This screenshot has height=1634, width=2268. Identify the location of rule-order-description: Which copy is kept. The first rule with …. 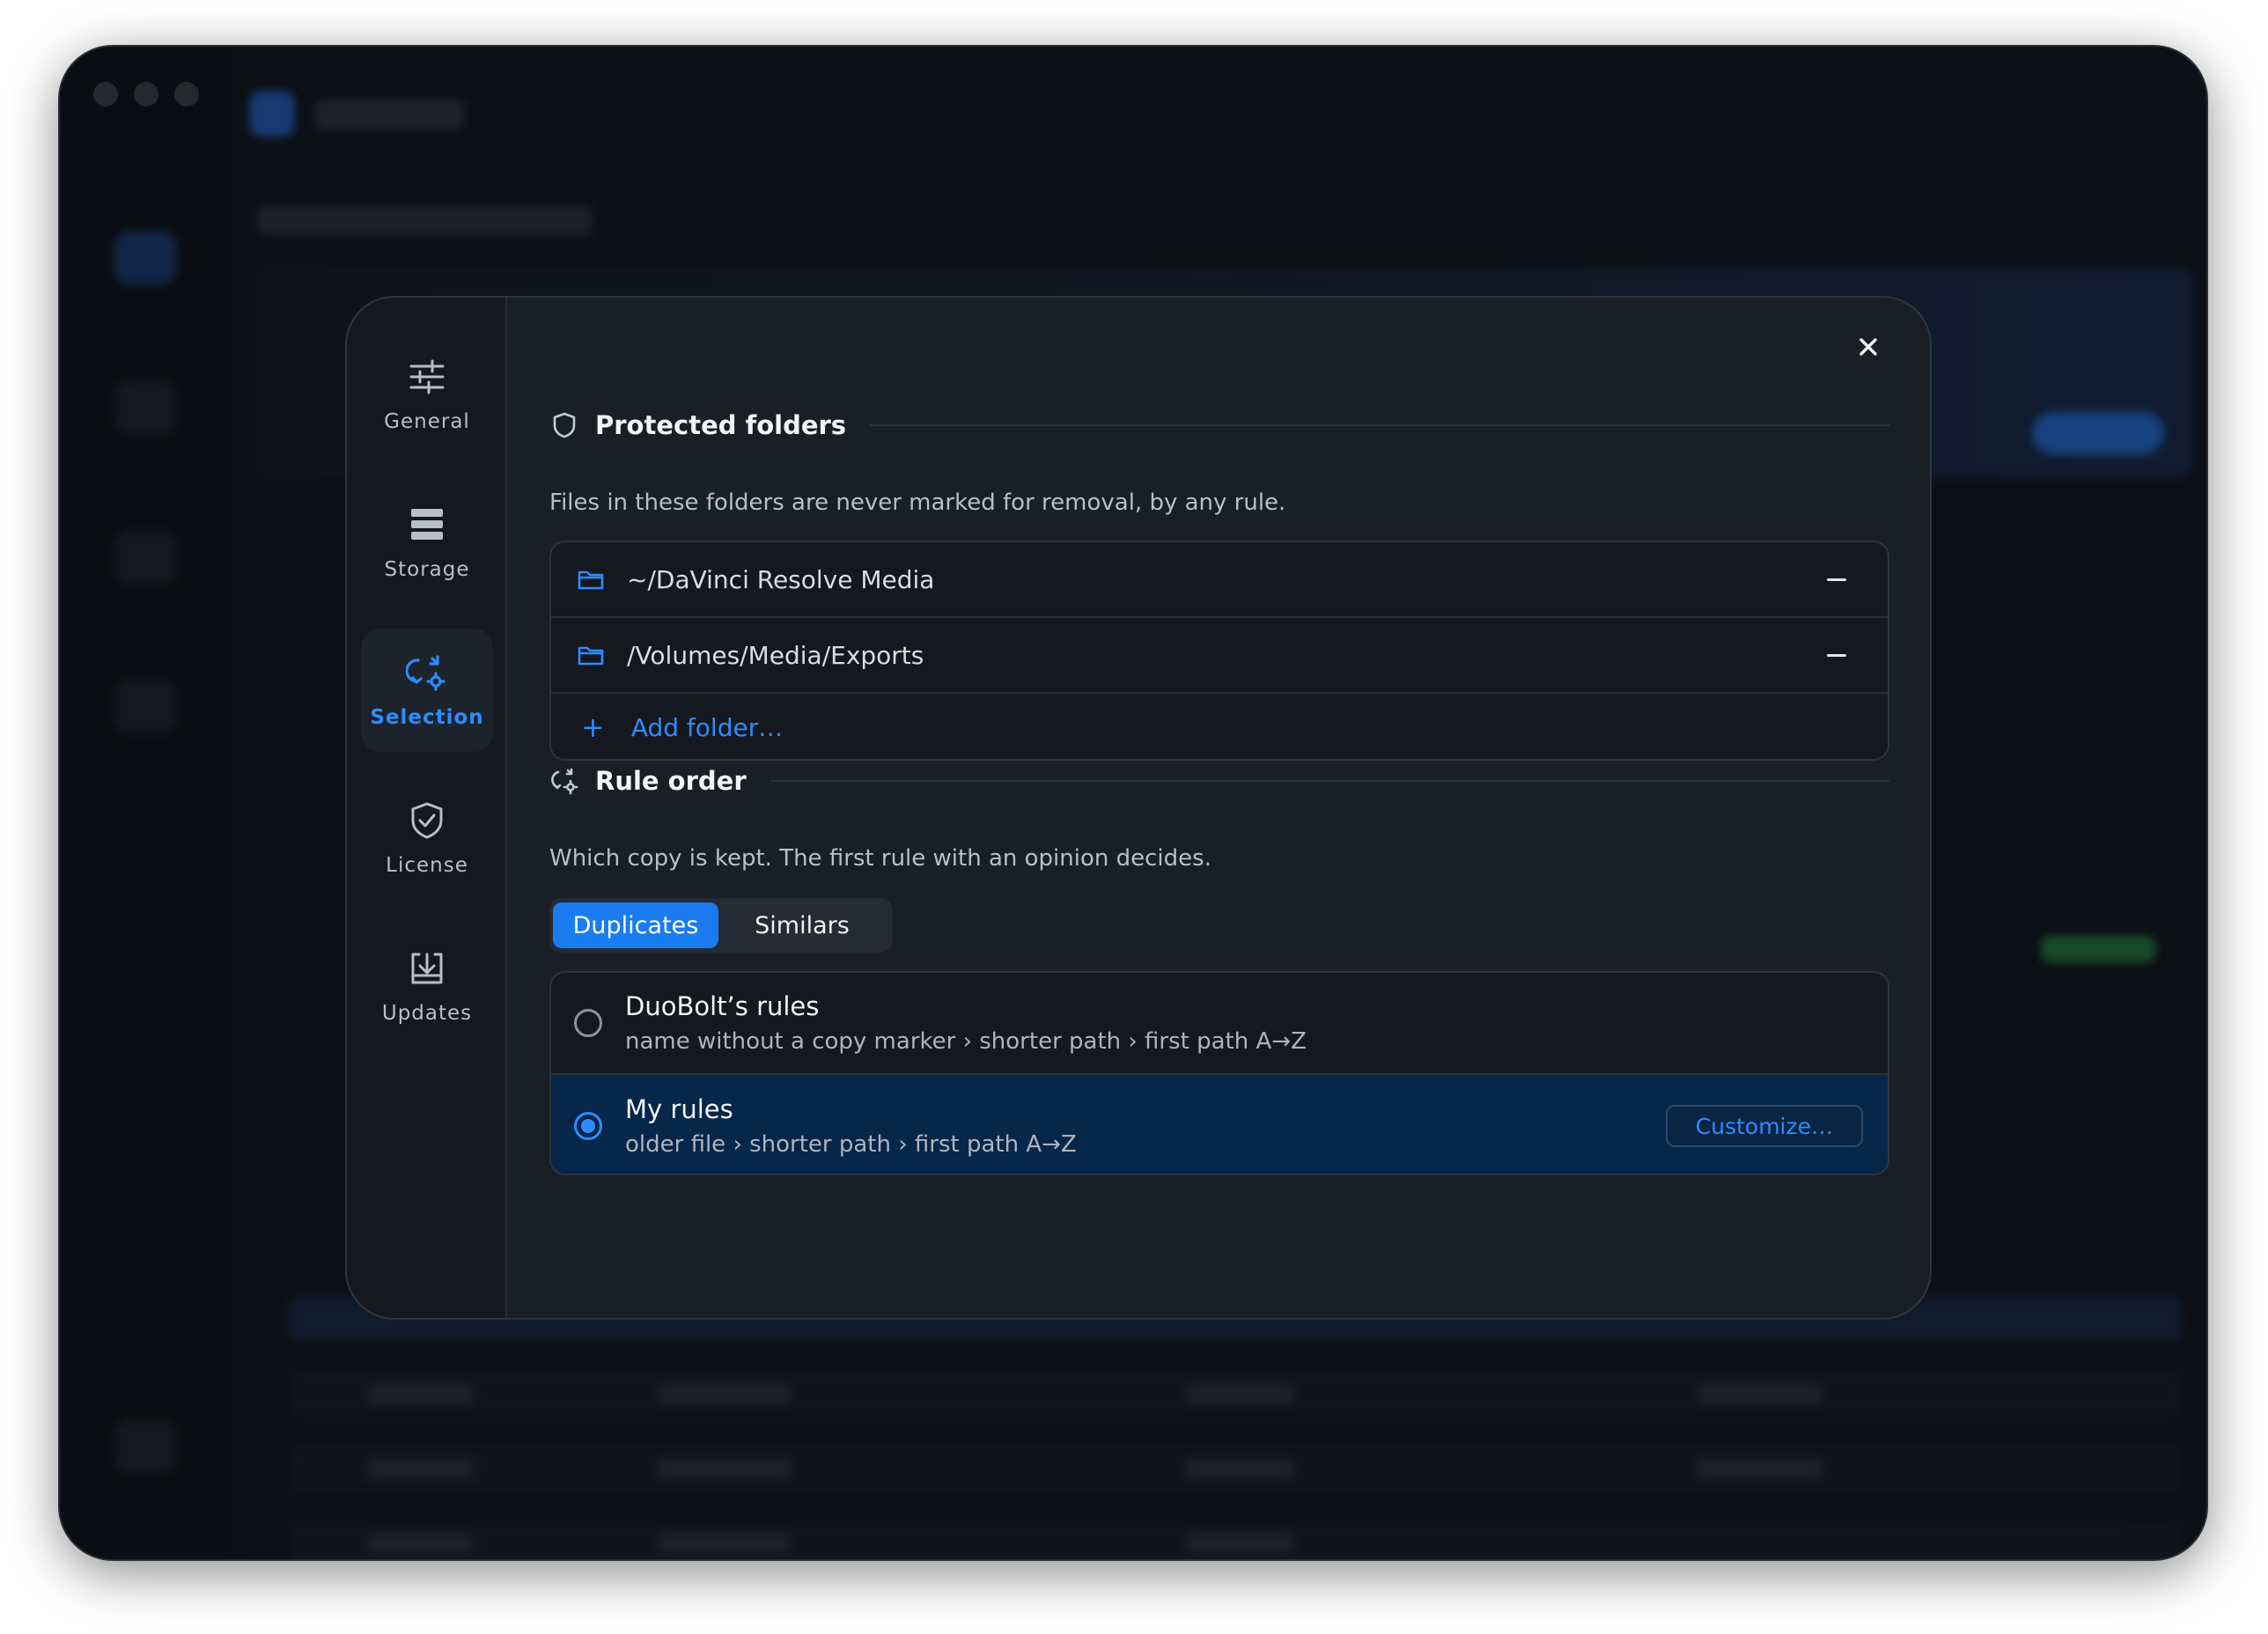
(880, 858).